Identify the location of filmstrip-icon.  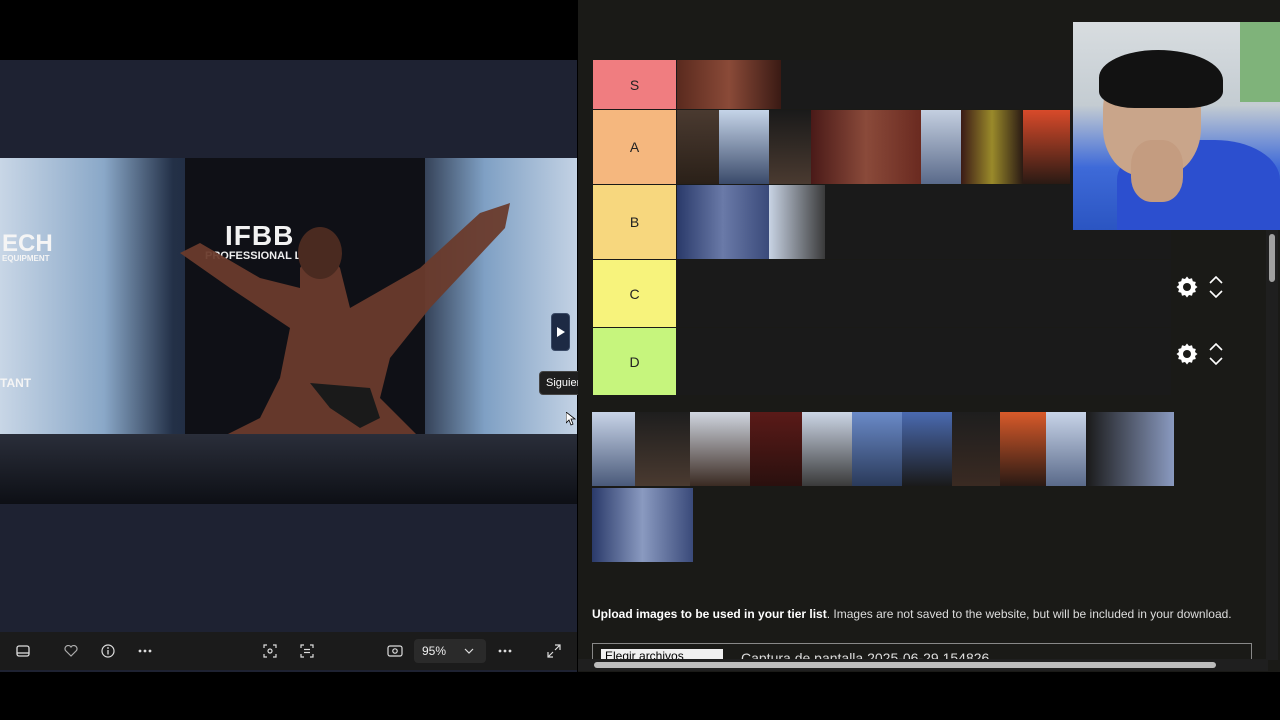
(23, 651).